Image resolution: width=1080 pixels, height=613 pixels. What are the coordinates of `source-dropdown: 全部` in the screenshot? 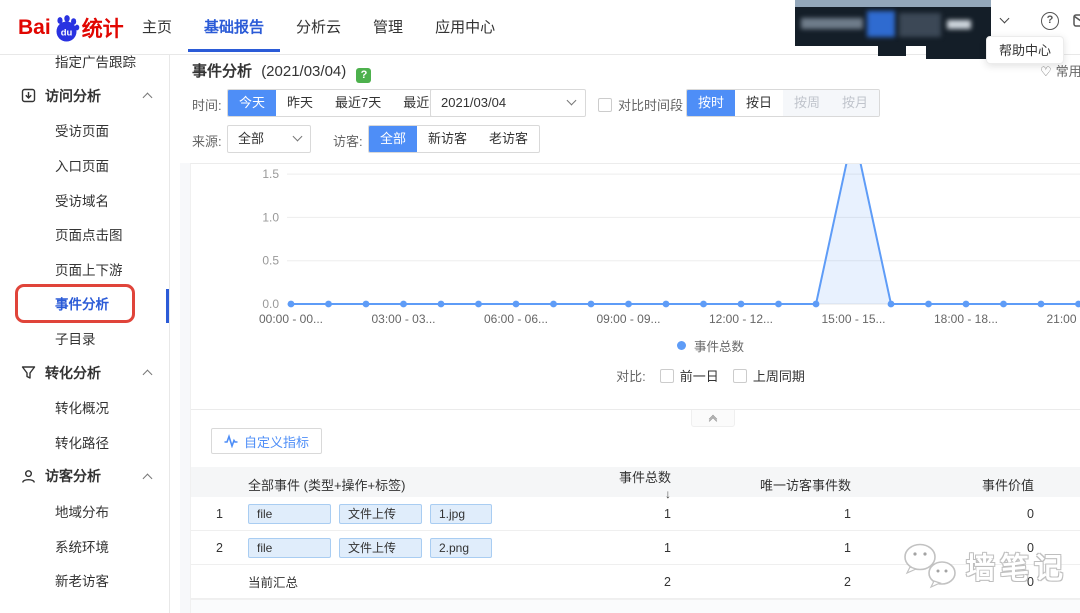 It's located at (269, 139).